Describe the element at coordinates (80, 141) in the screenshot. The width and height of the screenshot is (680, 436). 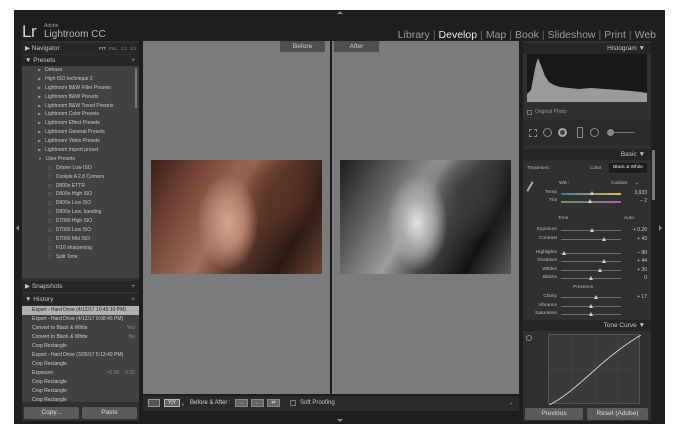
I see `preset-folder: ▶ Lightroom Video Presets` at that location.